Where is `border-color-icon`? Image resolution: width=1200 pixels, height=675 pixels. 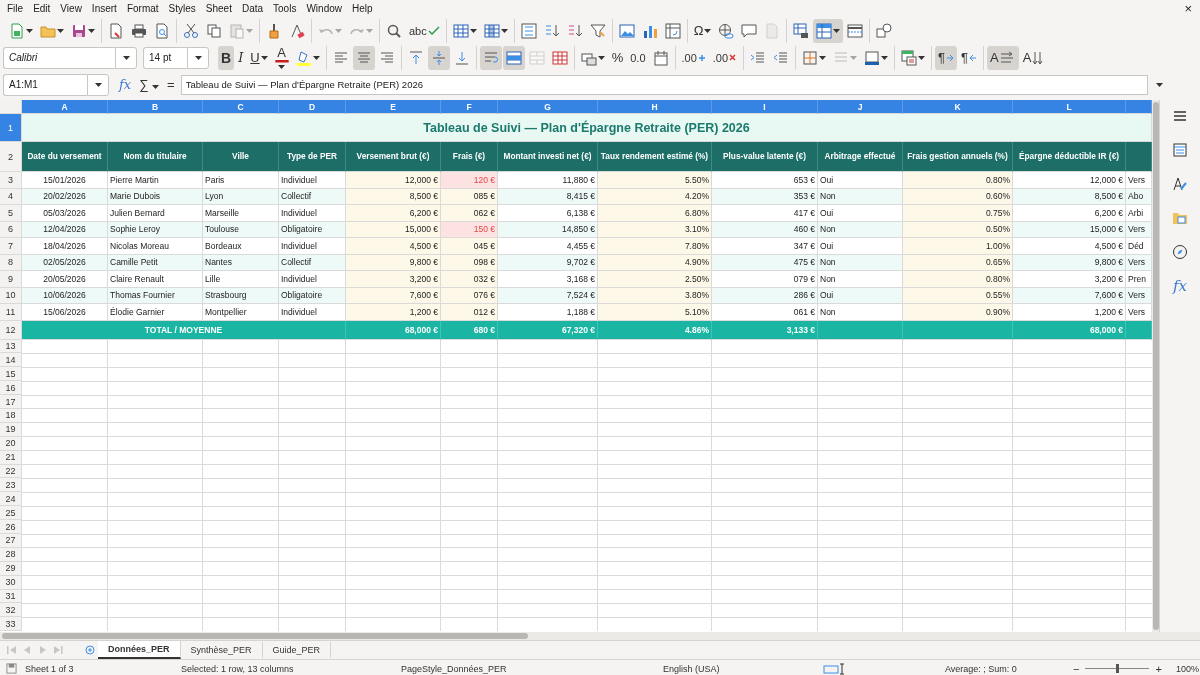
border-color-icon is located at coordinates (872, 57).